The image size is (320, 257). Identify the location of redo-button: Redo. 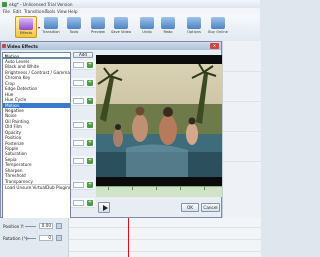
(168, 27).